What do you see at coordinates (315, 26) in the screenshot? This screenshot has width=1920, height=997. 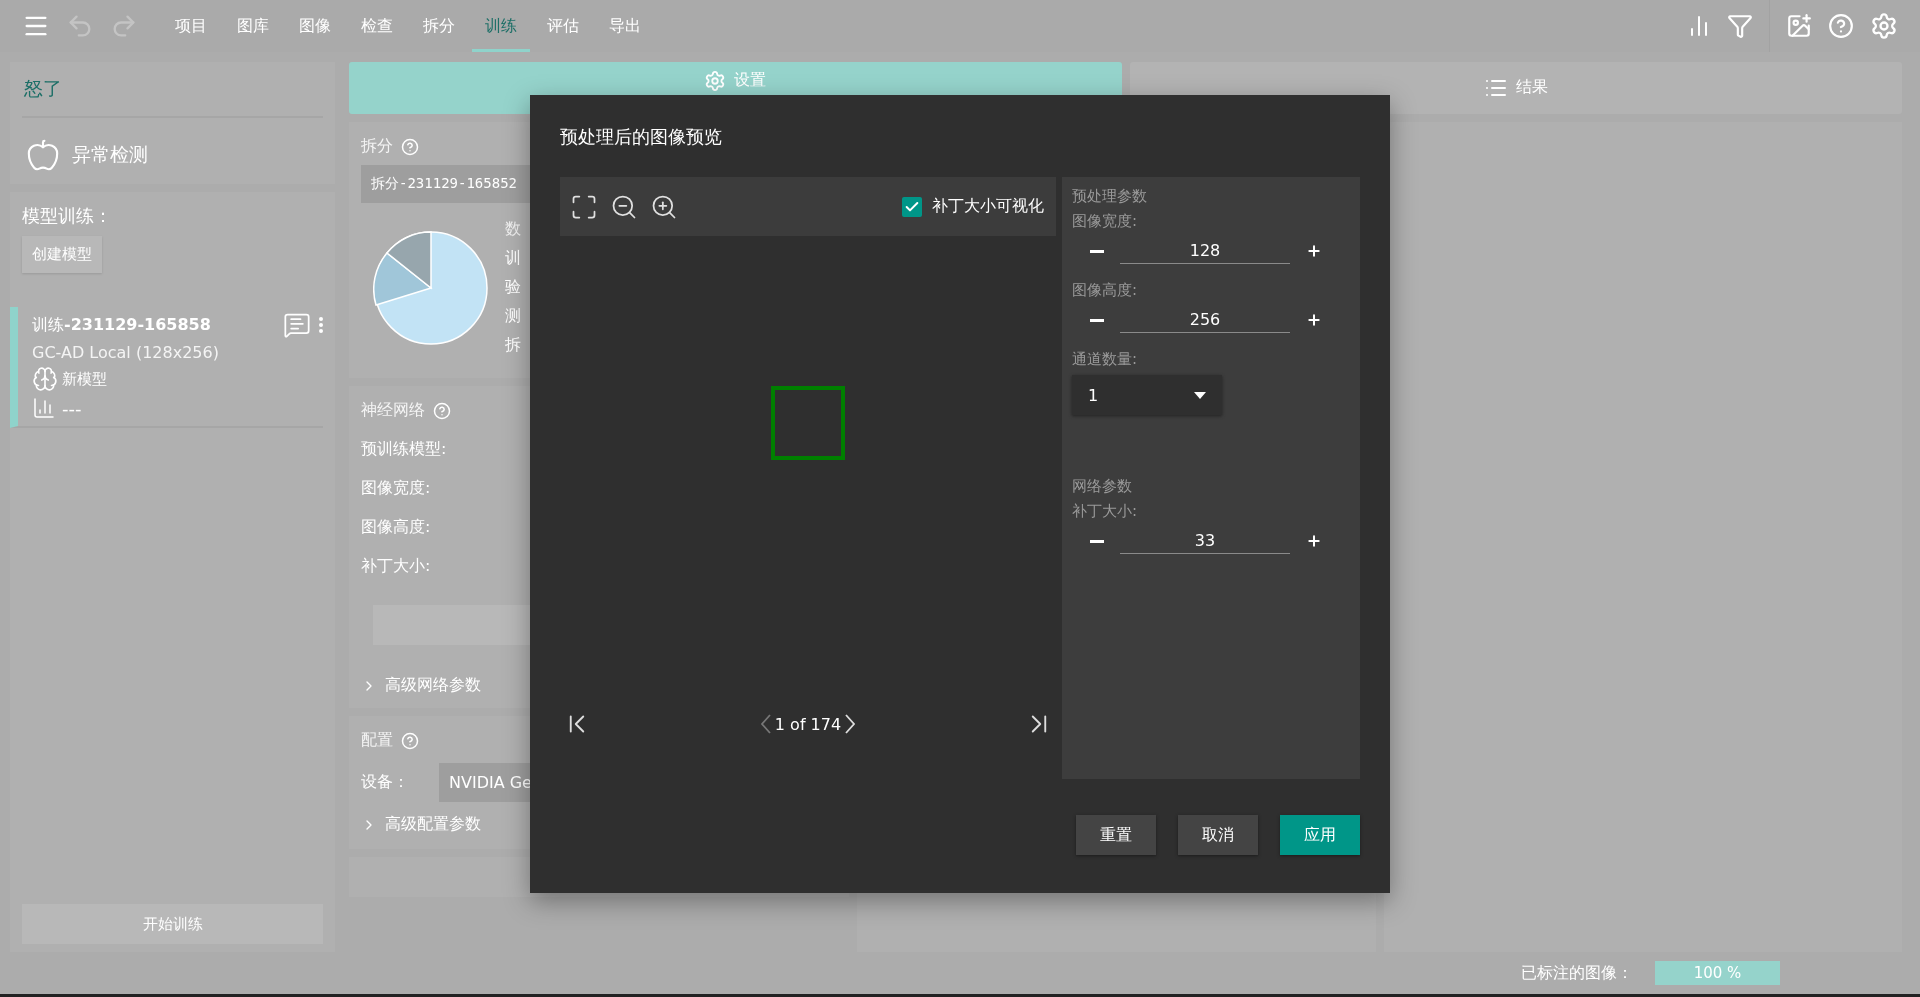 I see `menu-tab: 图像` at bounding box center [315, 26].